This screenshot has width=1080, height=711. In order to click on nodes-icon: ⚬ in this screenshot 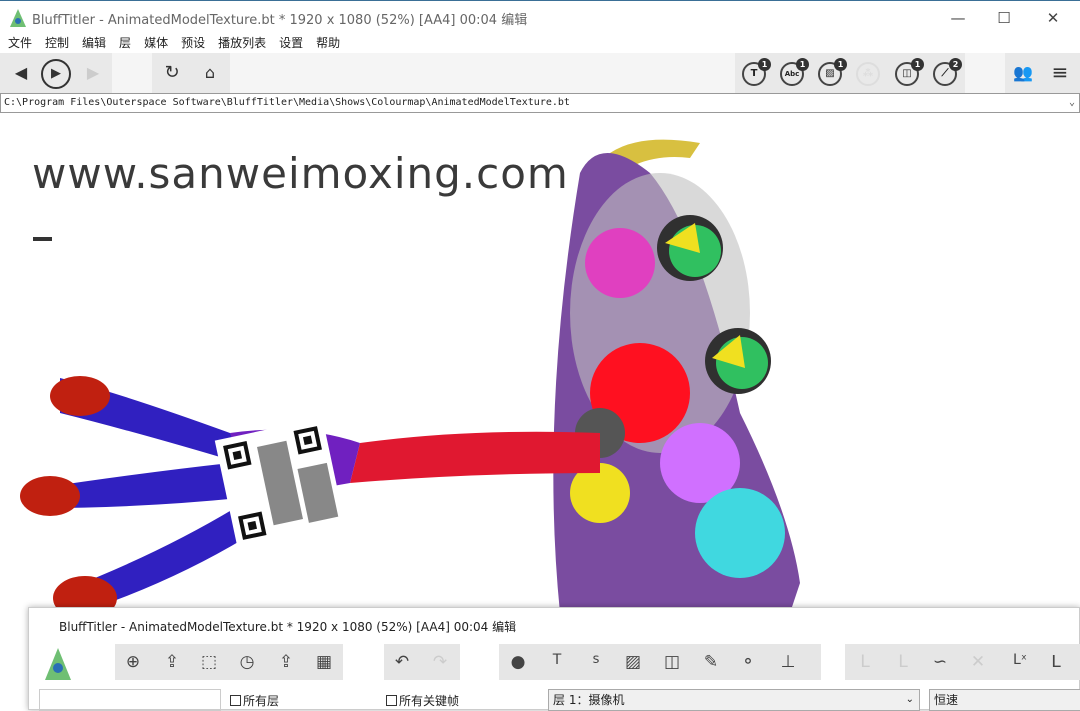, I will do `click(748, 662)`.